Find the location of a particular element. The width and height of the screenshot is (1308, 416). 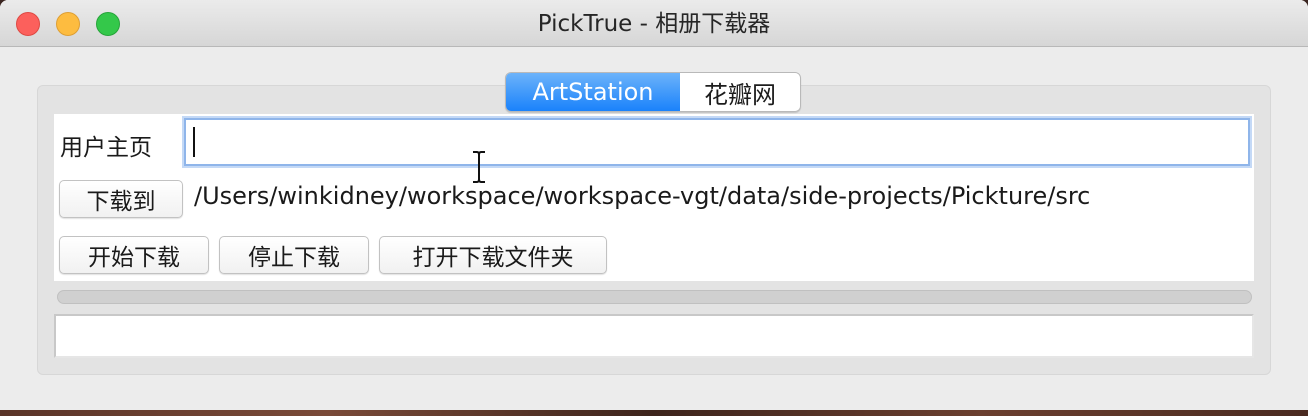

window-title: PickTrue - 相册下载器 is located at coordinates (654, 24).